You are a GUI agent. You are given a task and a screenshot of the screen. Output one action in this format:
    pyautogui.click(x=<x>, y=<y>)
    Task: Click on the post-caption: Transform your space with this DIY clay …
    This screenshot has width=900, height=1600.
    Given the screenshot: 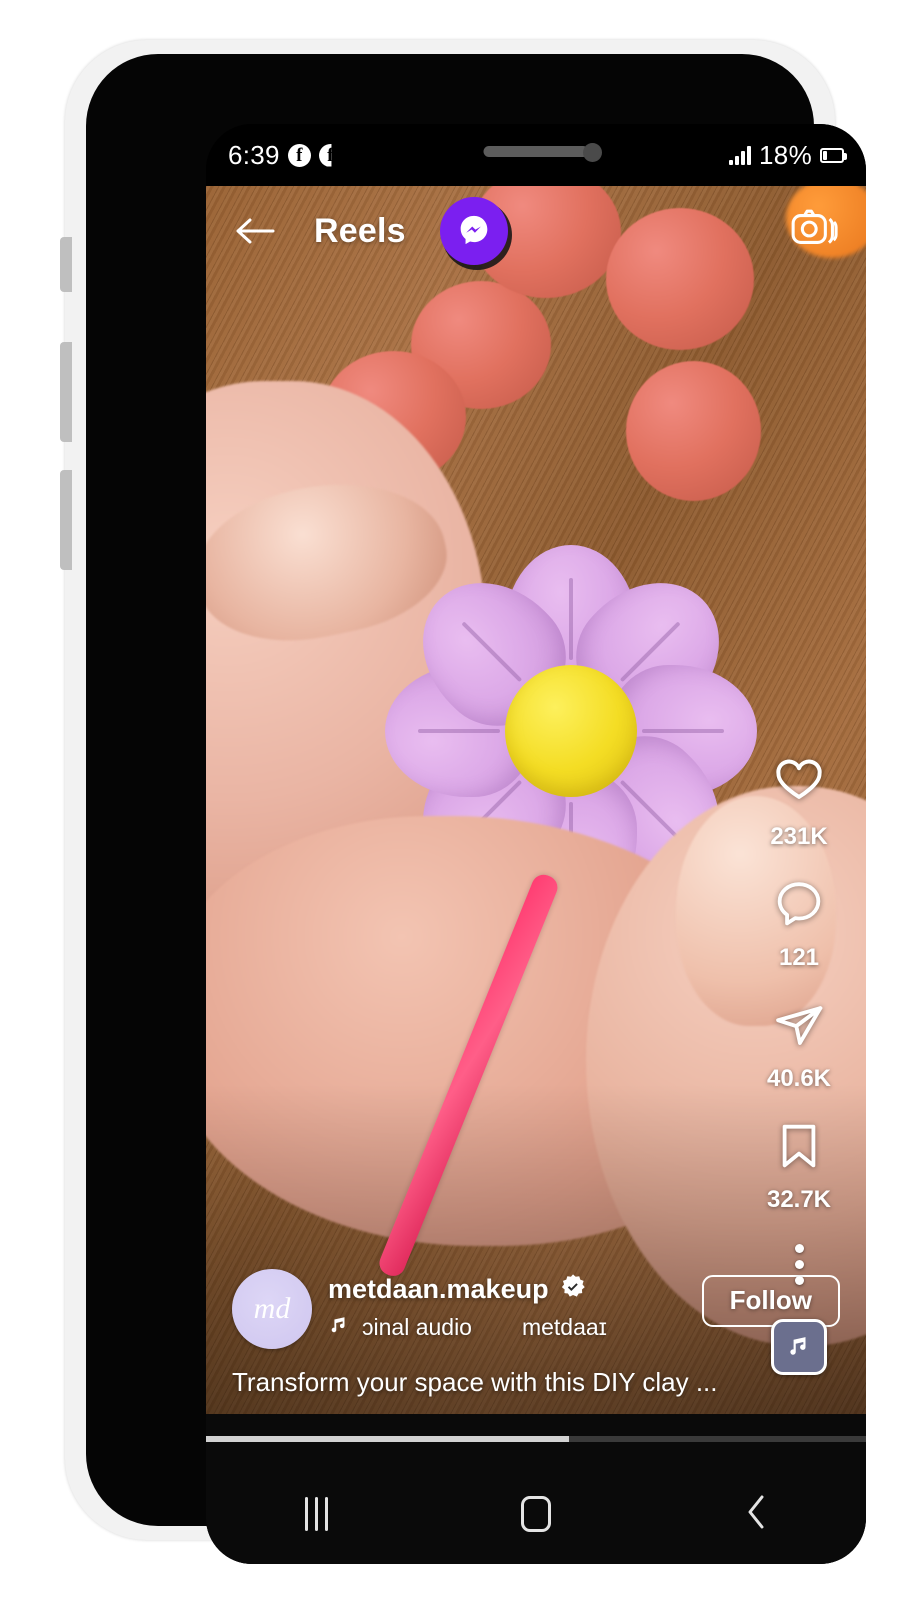 What is the action you would take?
    pyautogui.click(x=536, y=1382)
    